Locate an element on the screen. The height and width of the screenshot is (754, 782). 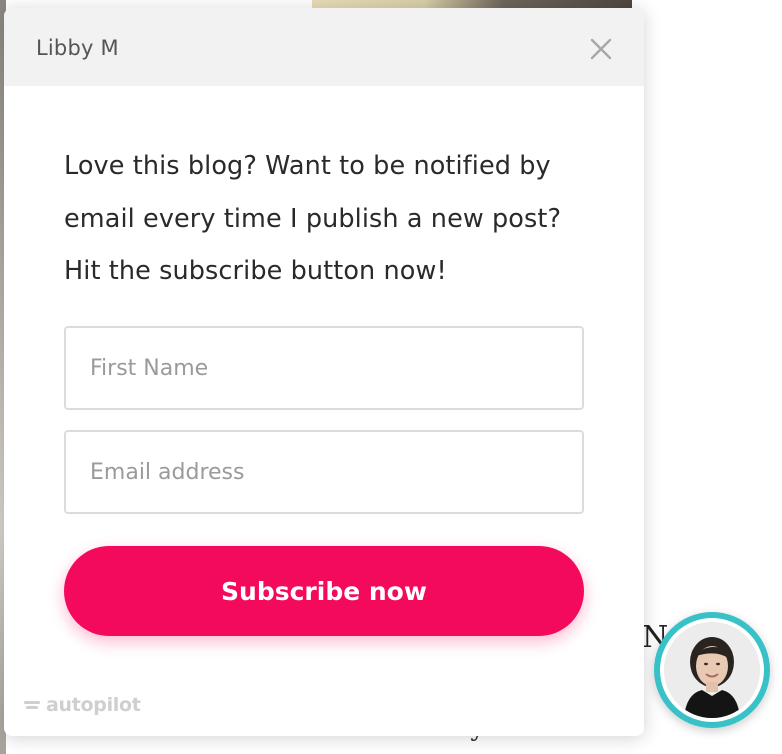
close-button is located at coordinates (601, 49).